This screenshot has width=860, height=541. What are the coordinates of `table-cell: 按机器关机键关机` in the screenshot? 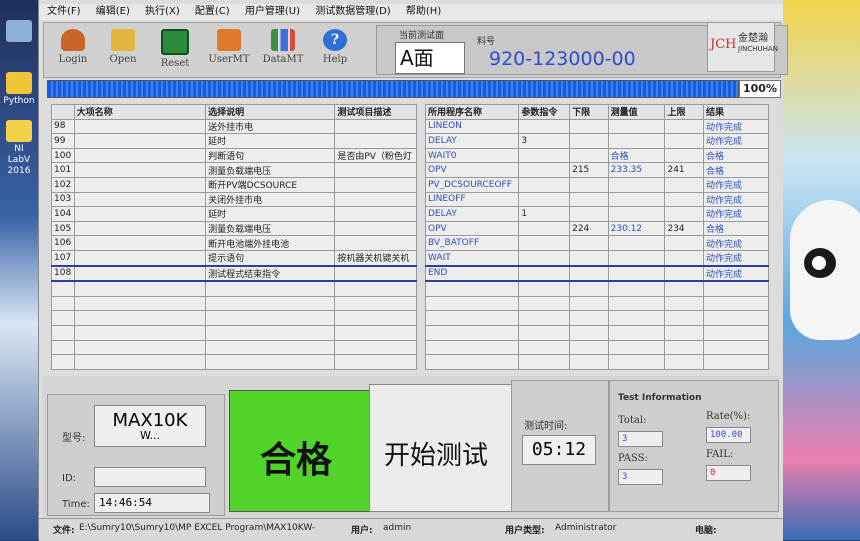 It's located at (375, 258).